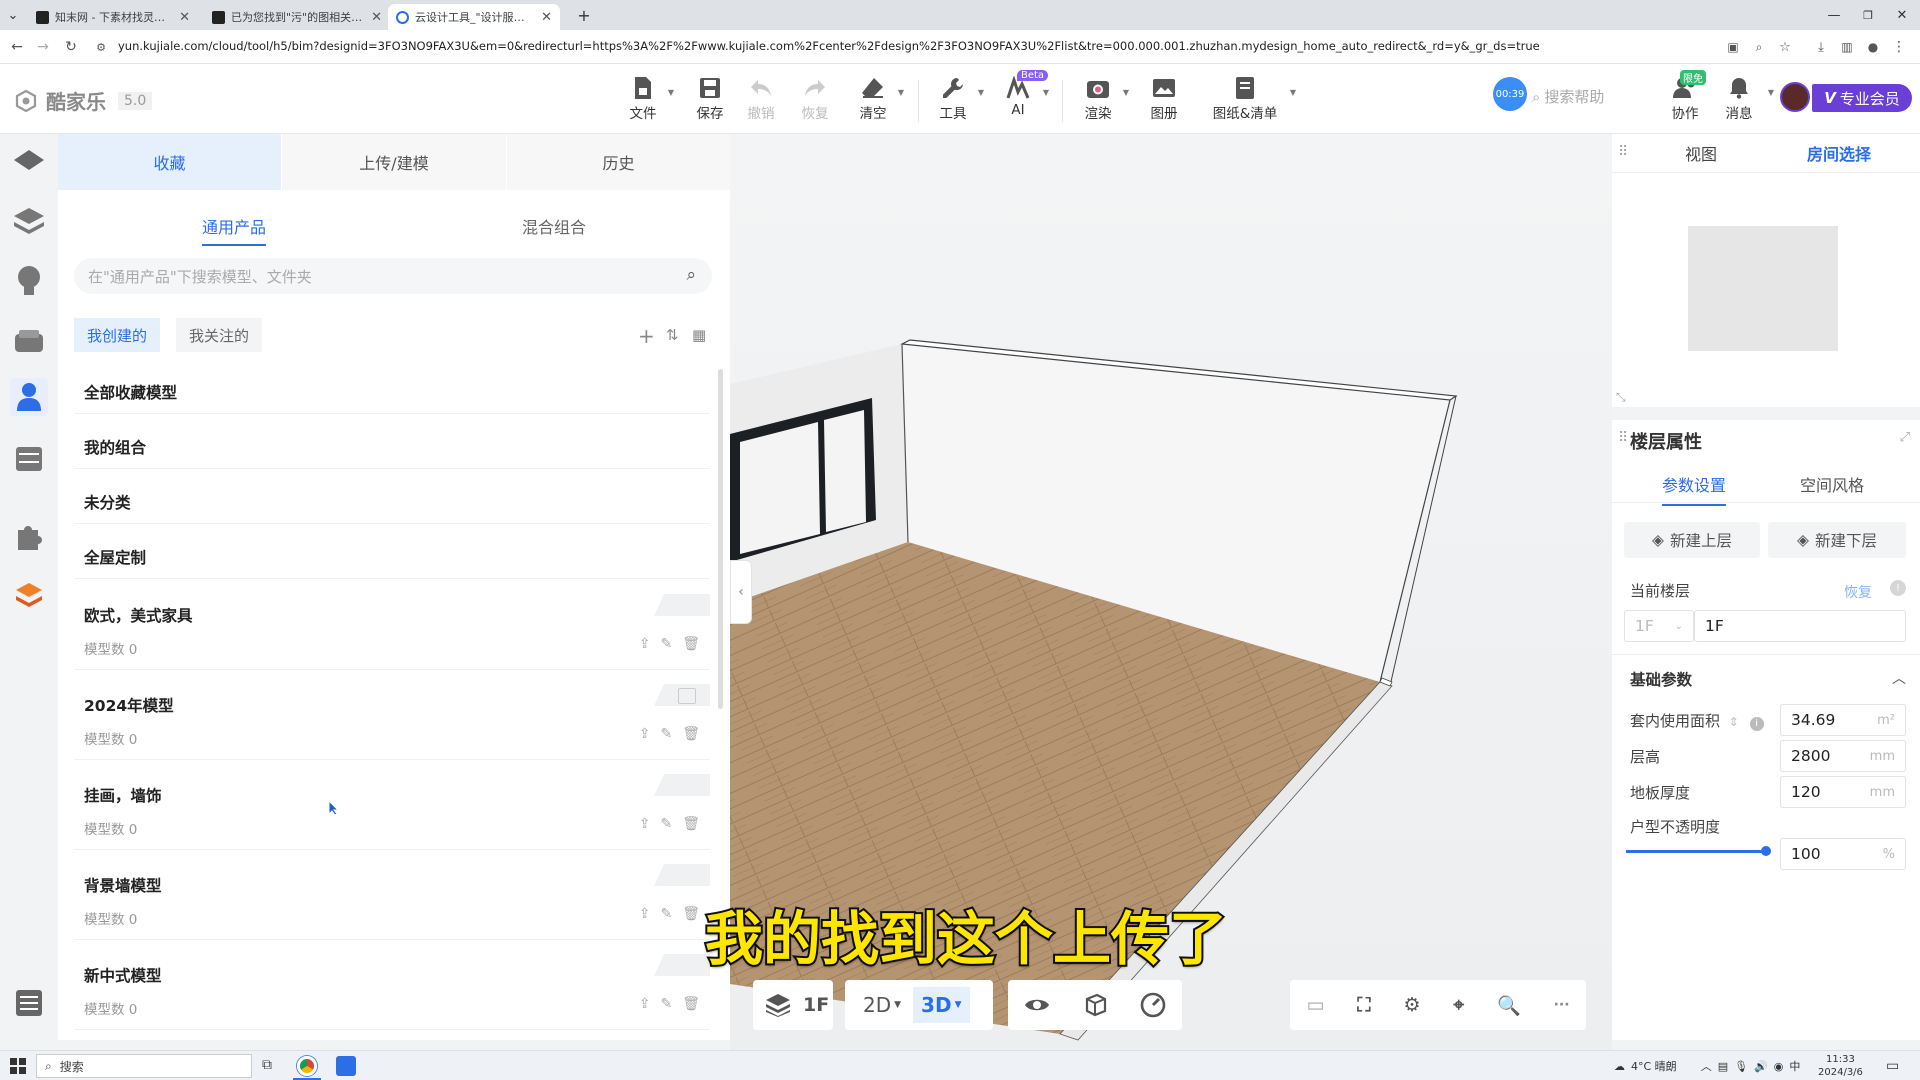  Describe the element at coordinates (29, 1003) in the screenshot. I see `panel-settings-icon` at that location.